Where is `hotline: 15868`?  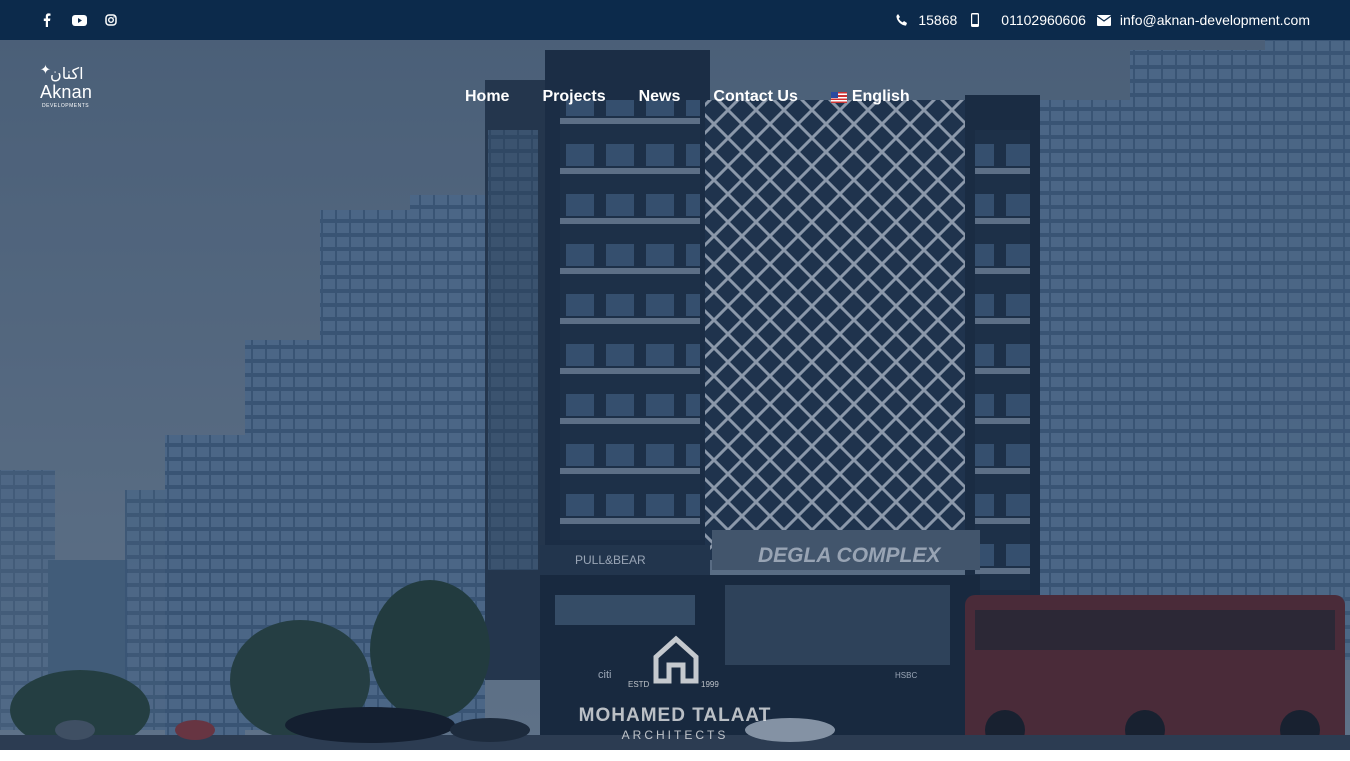
hotline: 15868 is located at coordinates (925, 20).